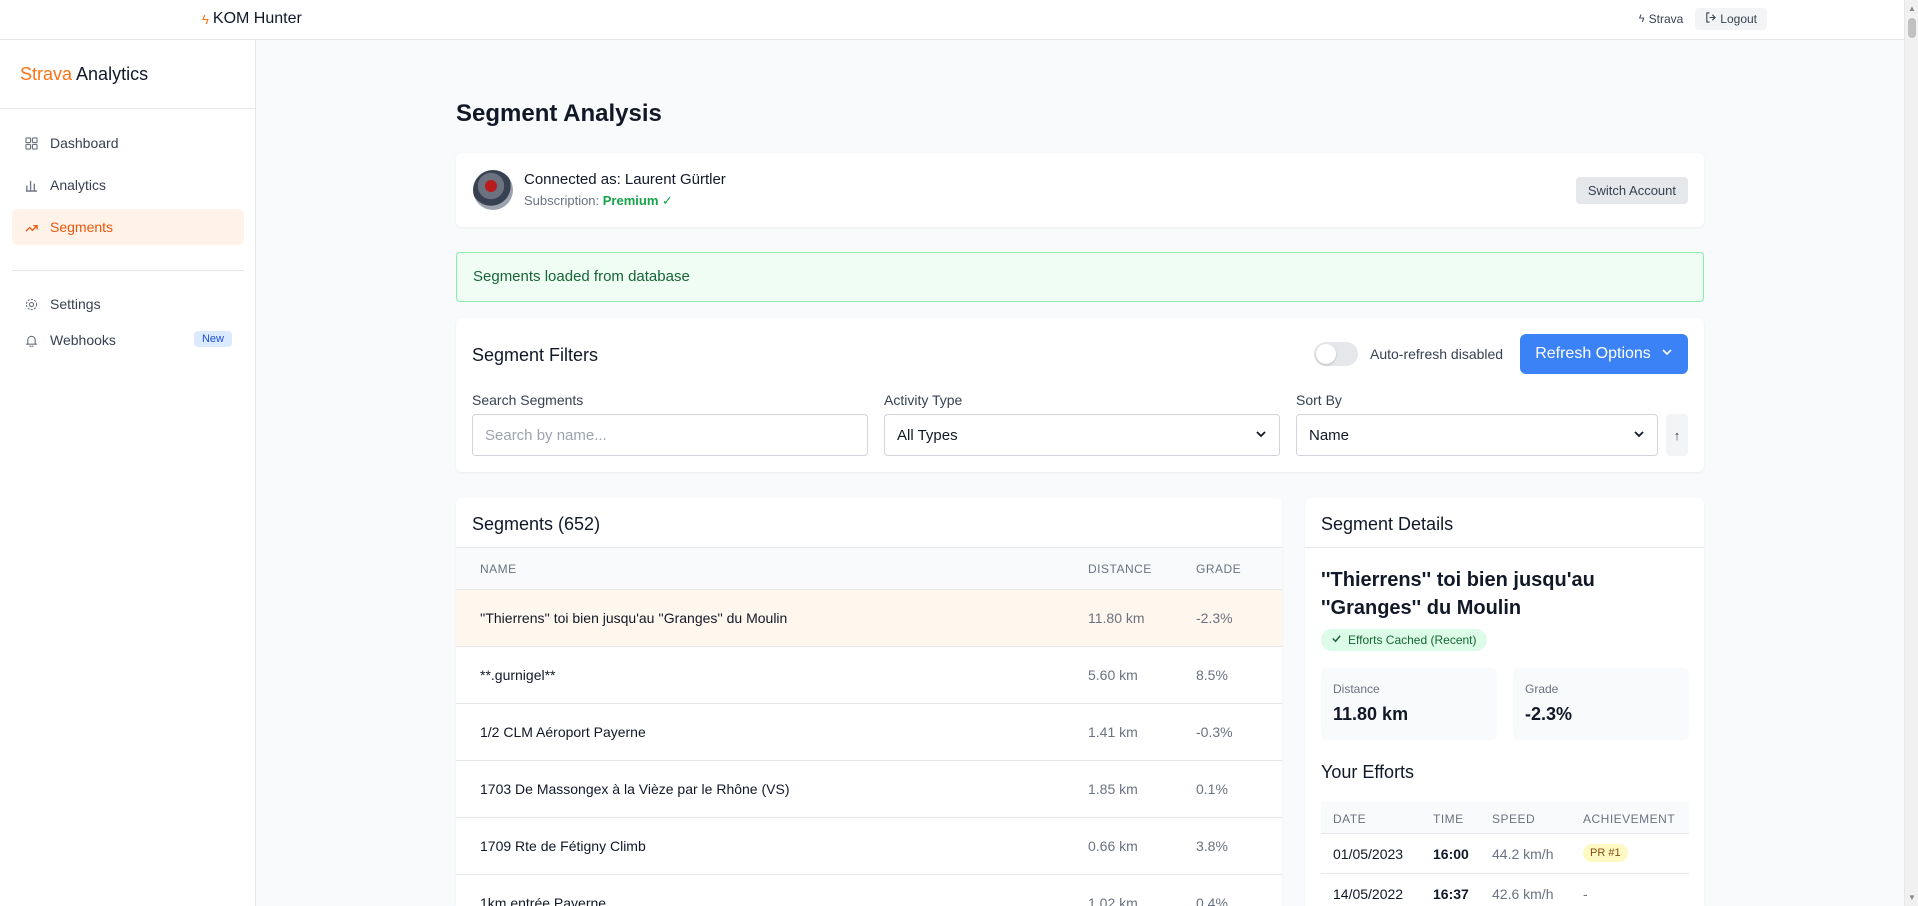 The width and height of the screenshot is (1918, 906). I want to click on sidebar-title-rest: Analytics, so click(110, 74).